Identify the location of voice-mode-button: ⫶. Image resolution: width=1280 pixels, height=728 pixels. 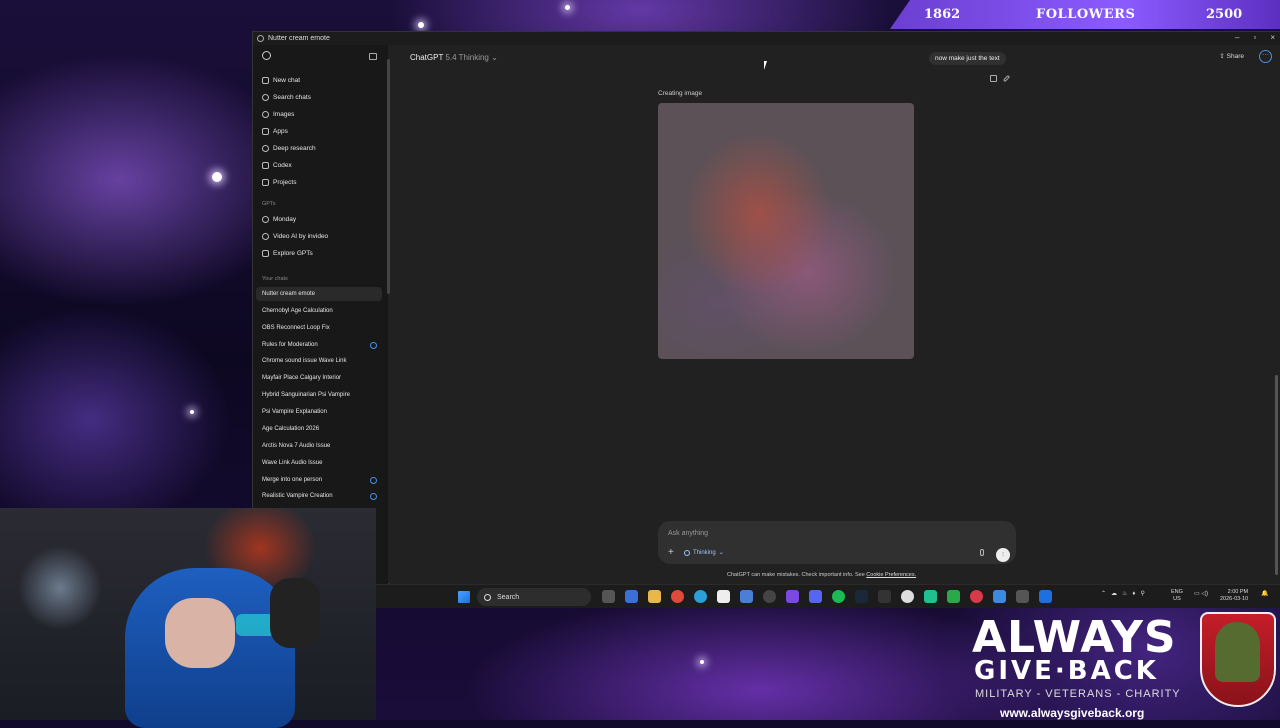
(1003, 555).